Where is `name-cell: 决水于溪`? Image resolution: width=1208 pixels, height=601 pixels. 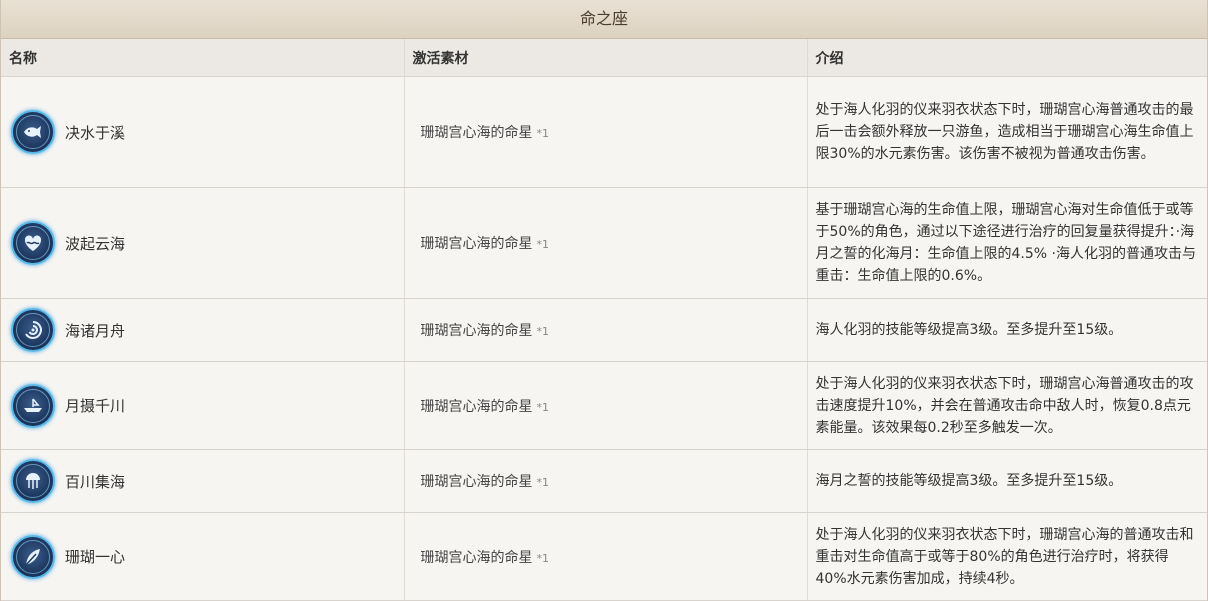 name-cell: 决水于溪 is located at coordinates (203, 132).